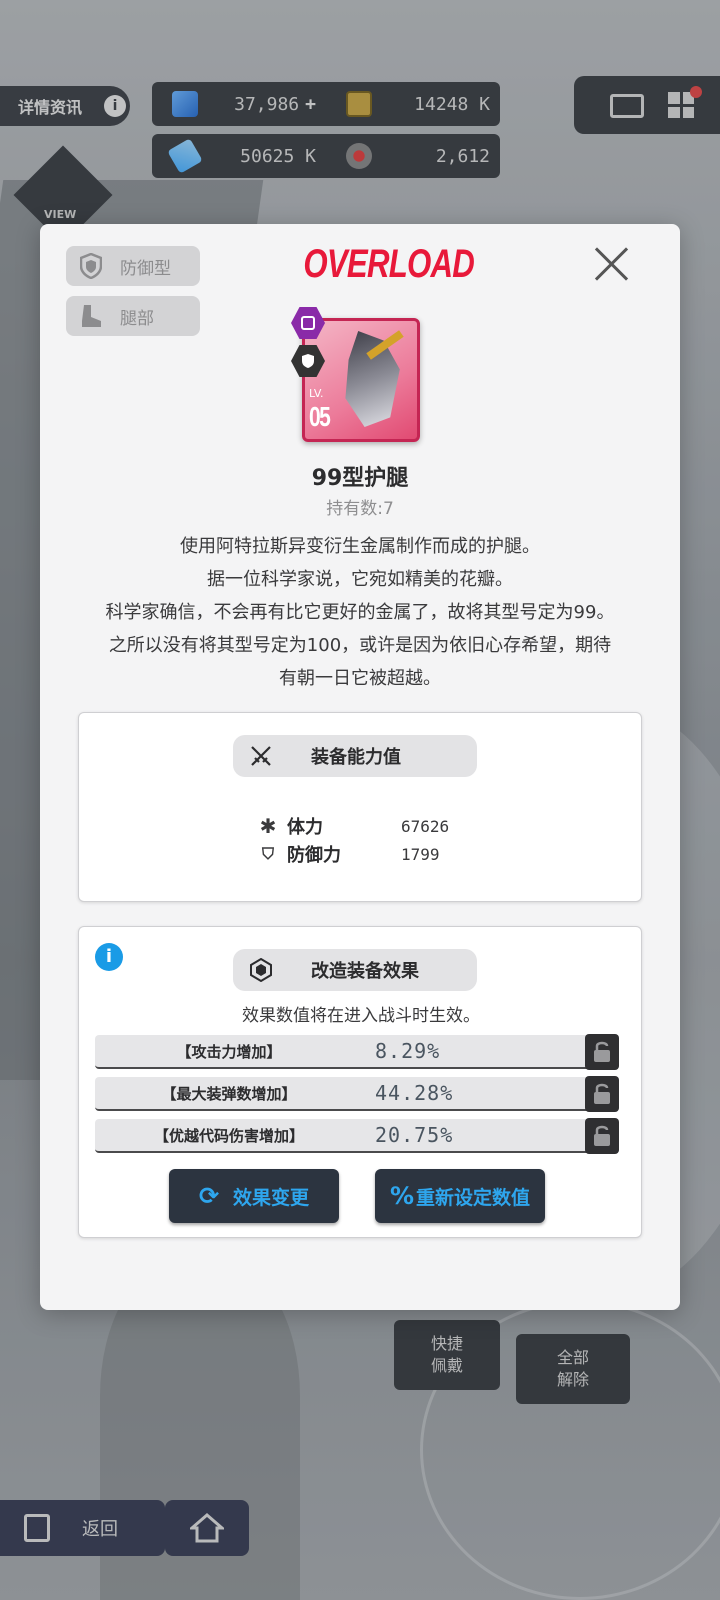 Image resolution: width=720 pixels, height=1600 pixels. Describe the element at coordinates (267, 853) in the screenshot. I see `defense-shield-icon: ⛉` at that location.